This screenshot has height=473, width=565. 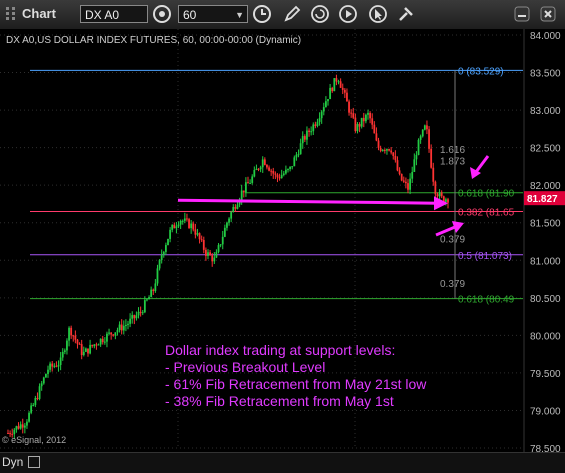 What do you see at coordinates (348, 14) in the screenshot?
I see `play-icon` at bounding box center [348, 14].